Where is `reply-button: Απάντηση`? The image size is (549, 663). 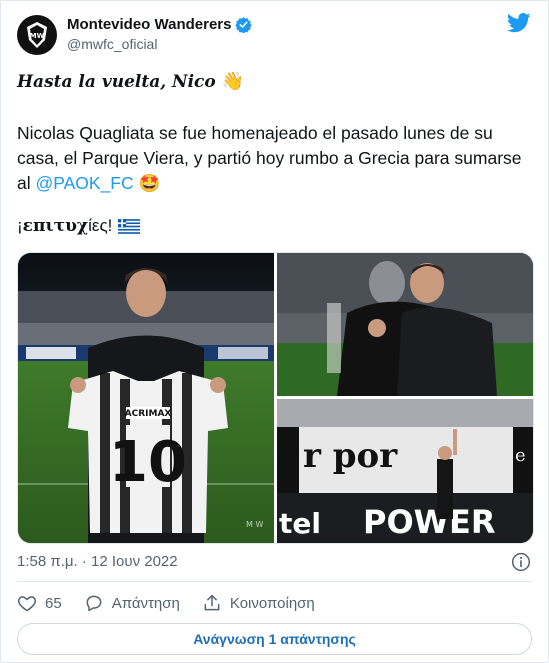
reply-button: Απάντηση is located at coordinates (132, 603).